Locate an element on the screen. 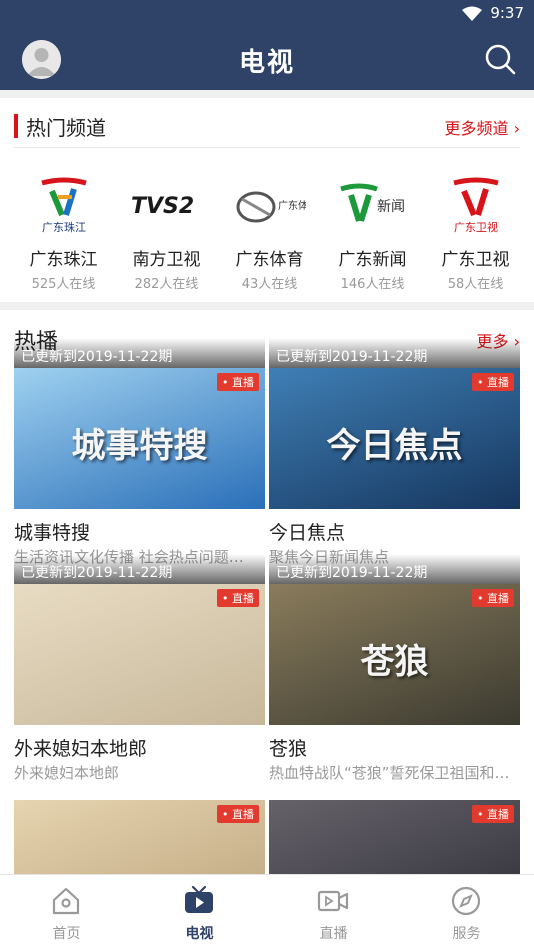 The height and width of the screenshot is (949, 534). program-title: 外来媳妇本地郎 is located at coordinates (81, 749).